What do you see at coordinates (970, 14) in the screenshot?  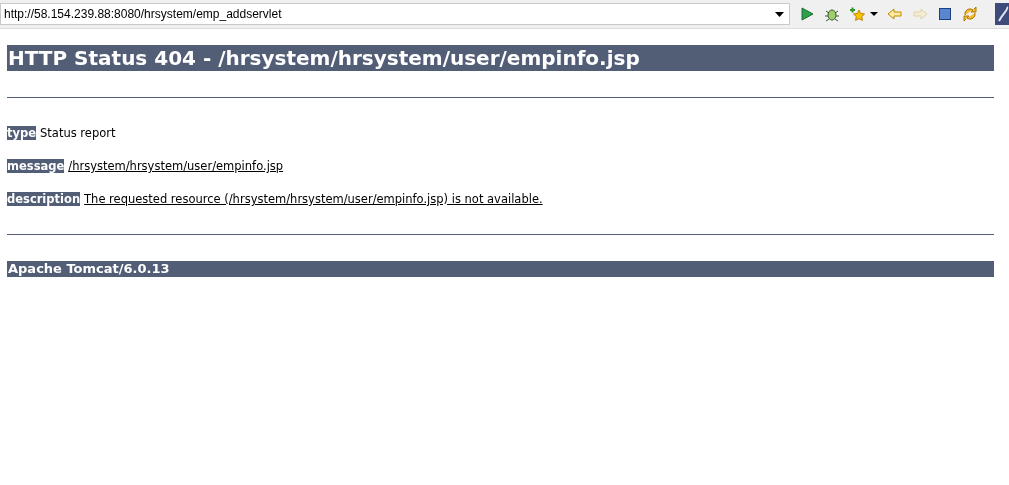 I see `refresh-icon` at bounding box center [970, 14].